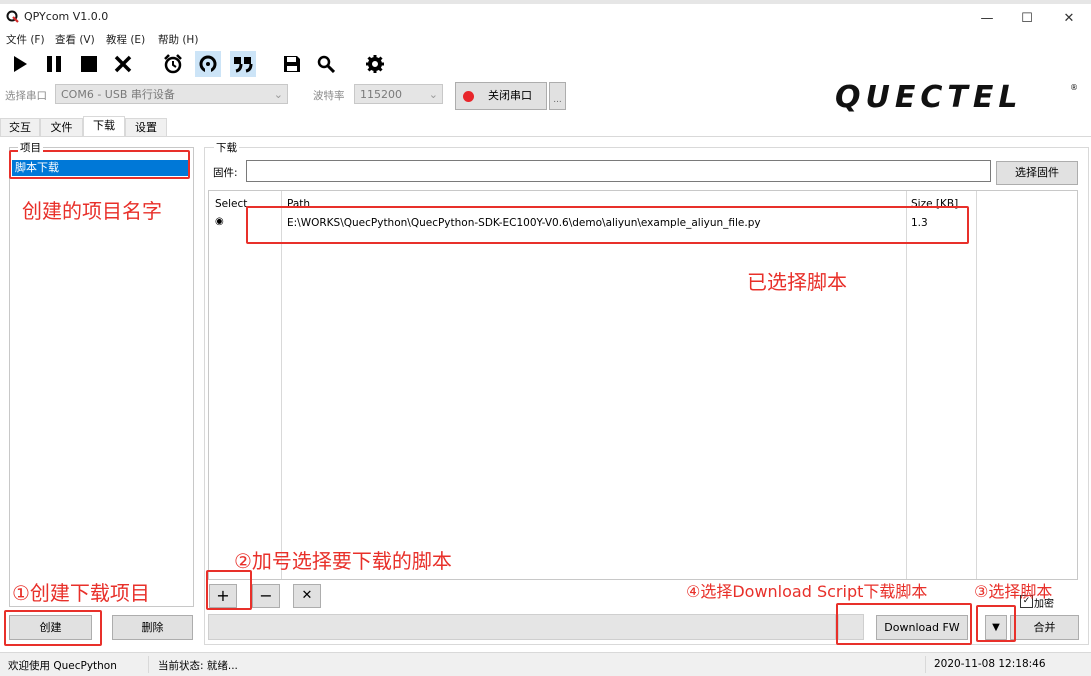  Describe the element at coordinates (1074, 87) in the screenshot. I see `registered-mark: ®` at that location.